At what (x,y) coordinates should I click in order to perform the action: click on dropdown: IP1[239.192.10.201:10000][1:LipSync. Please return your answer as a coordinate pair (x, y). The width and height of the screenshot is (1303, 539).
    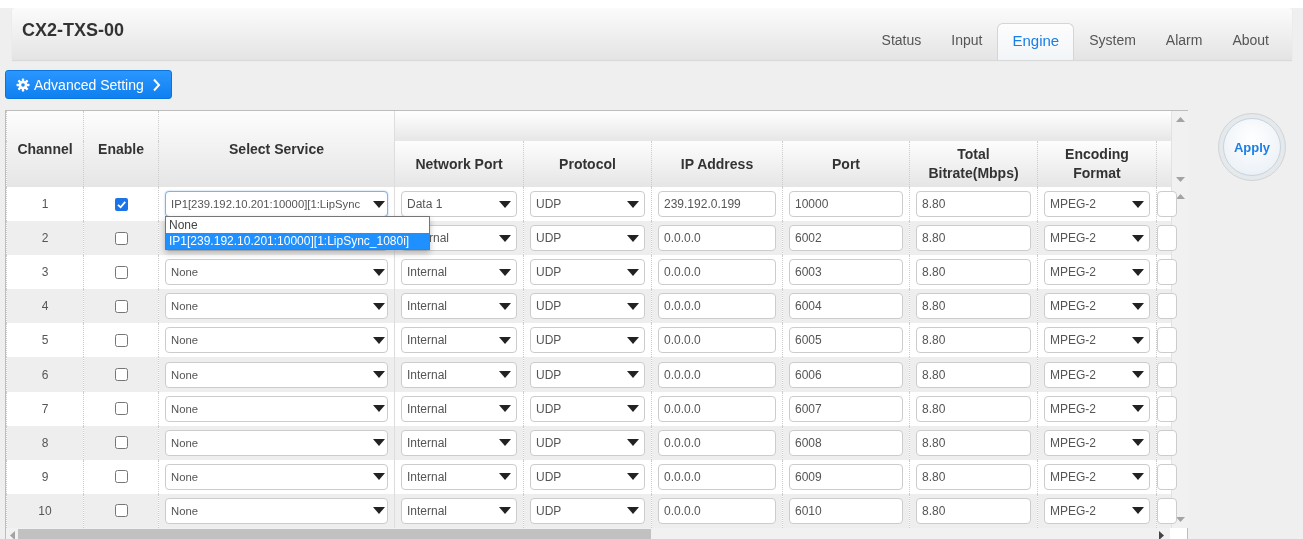
    Looking at the image, I should click on (276, 204).